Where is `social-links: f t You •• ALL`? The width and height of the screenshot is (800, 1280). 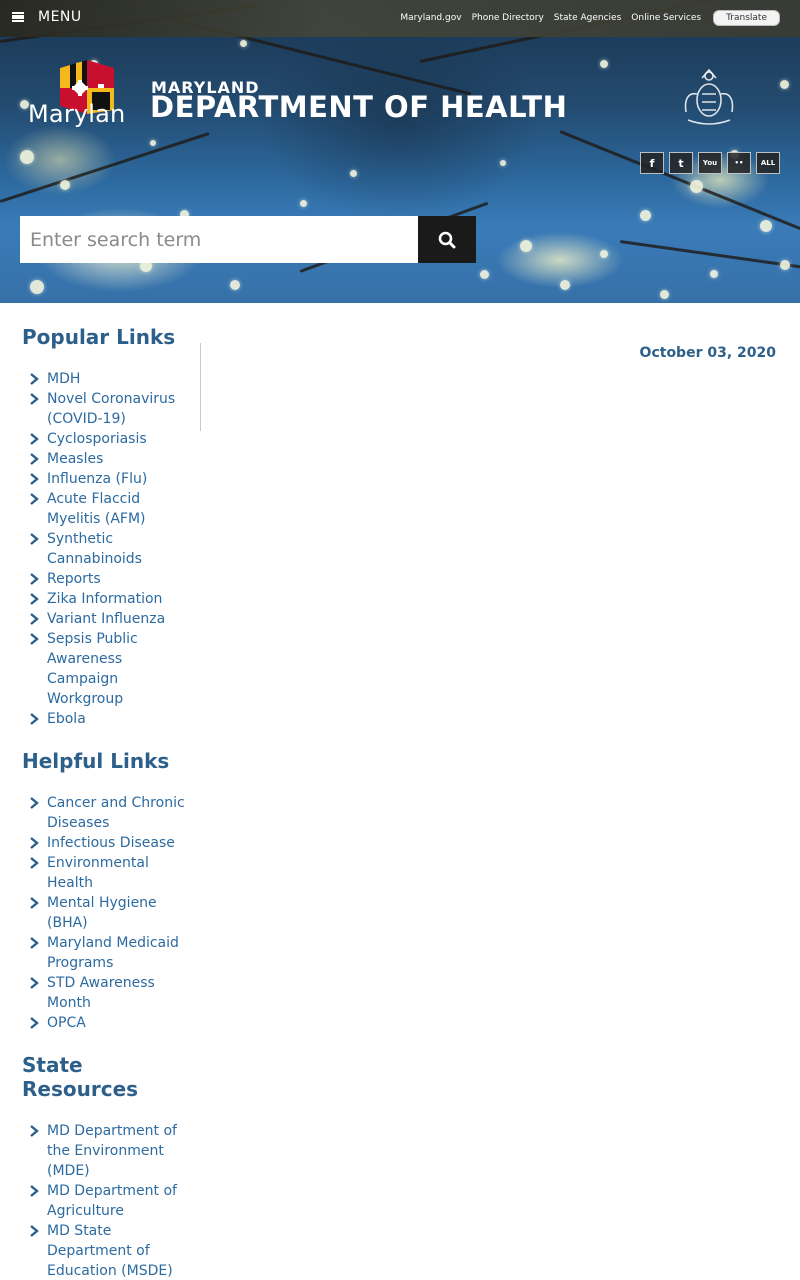
social-links: f t You •• ALL is located at coordinates (712, 163).